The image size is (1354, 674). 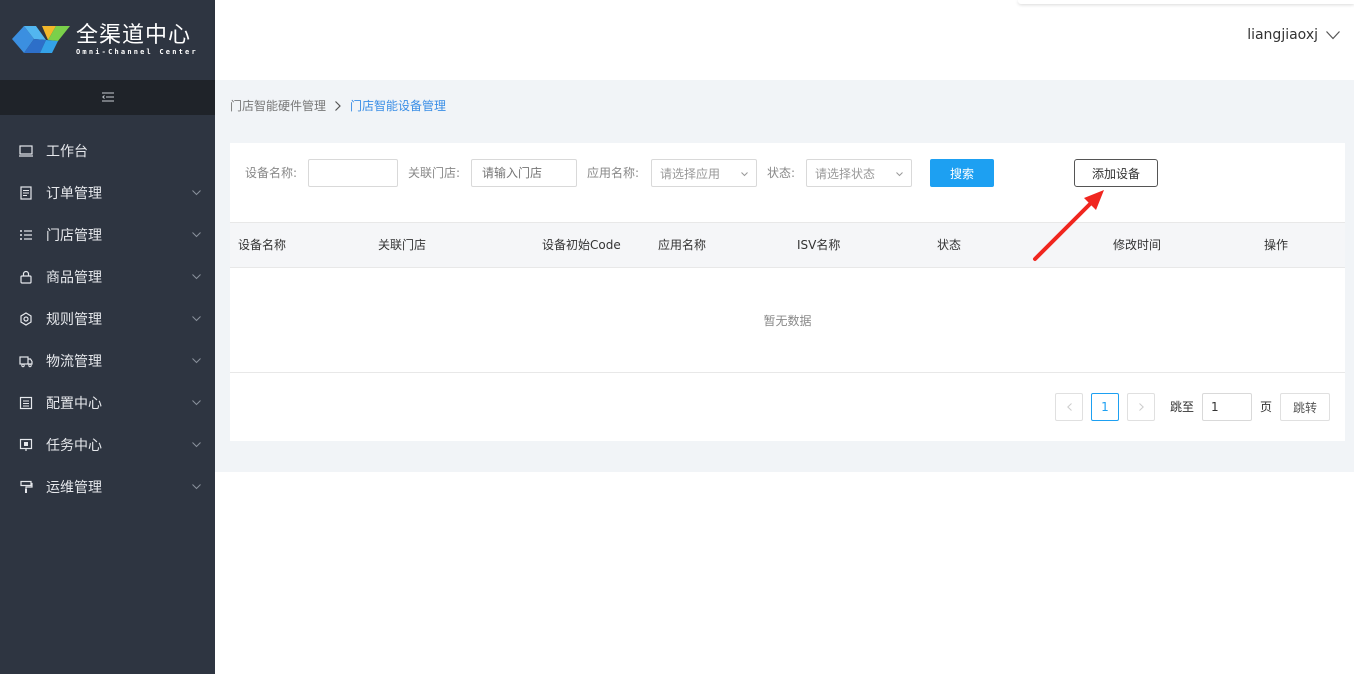 What do you see at coordinates (26, 403) in the screenshot?
I see `config-doc-icon` at bounding box center [26, 403].